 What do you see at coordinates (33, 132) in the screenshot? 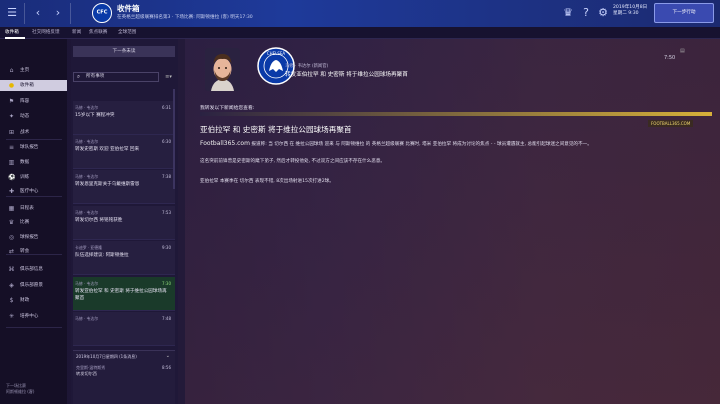
I see `sidebar-item-tactics: ⊞ 战术` at bounding box center [33, 132].